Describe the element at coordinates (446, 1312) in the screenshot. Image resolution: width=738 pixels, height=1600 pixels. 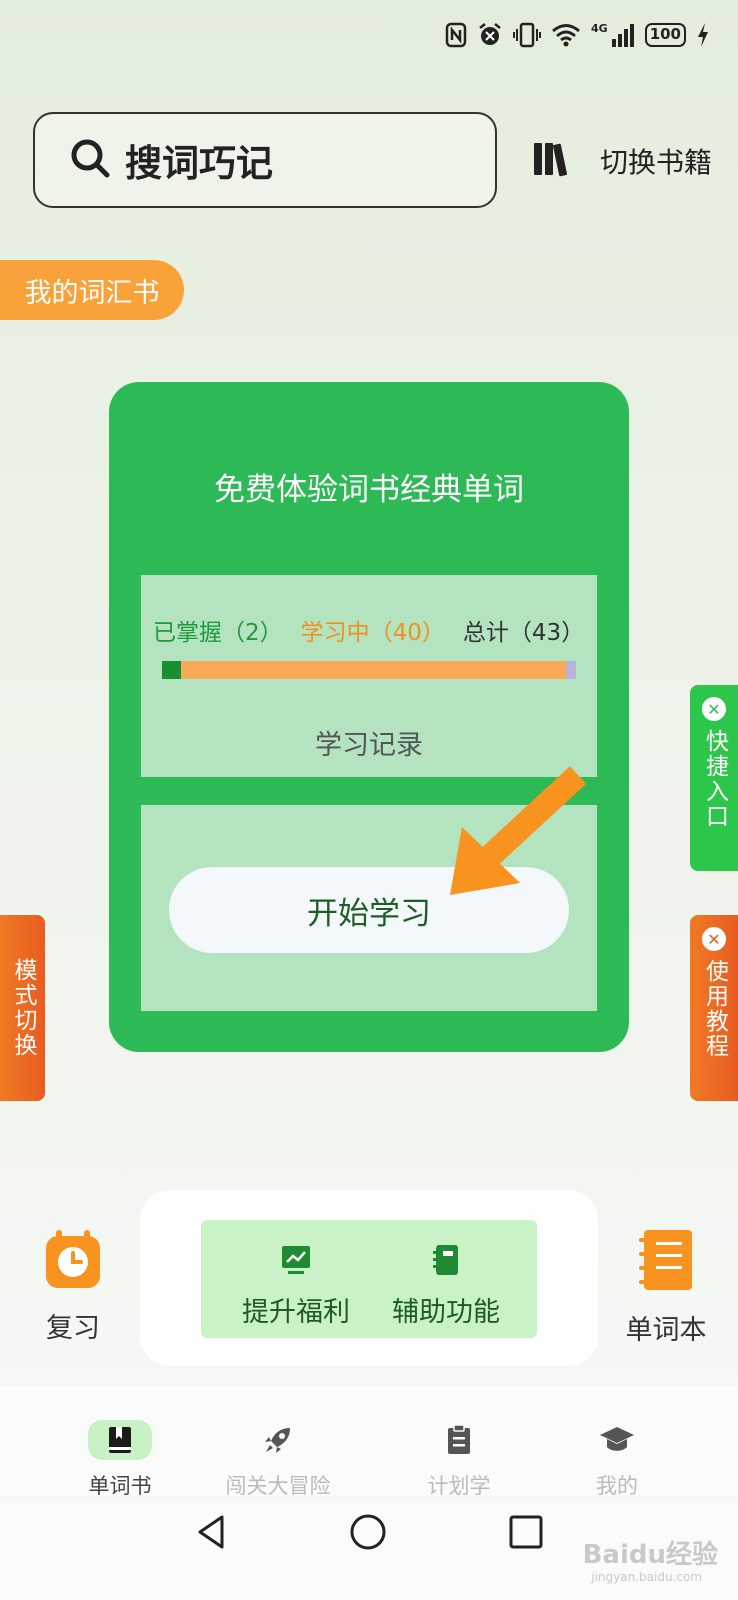
I see `aux-functions-label: 辅助功能` at that location.